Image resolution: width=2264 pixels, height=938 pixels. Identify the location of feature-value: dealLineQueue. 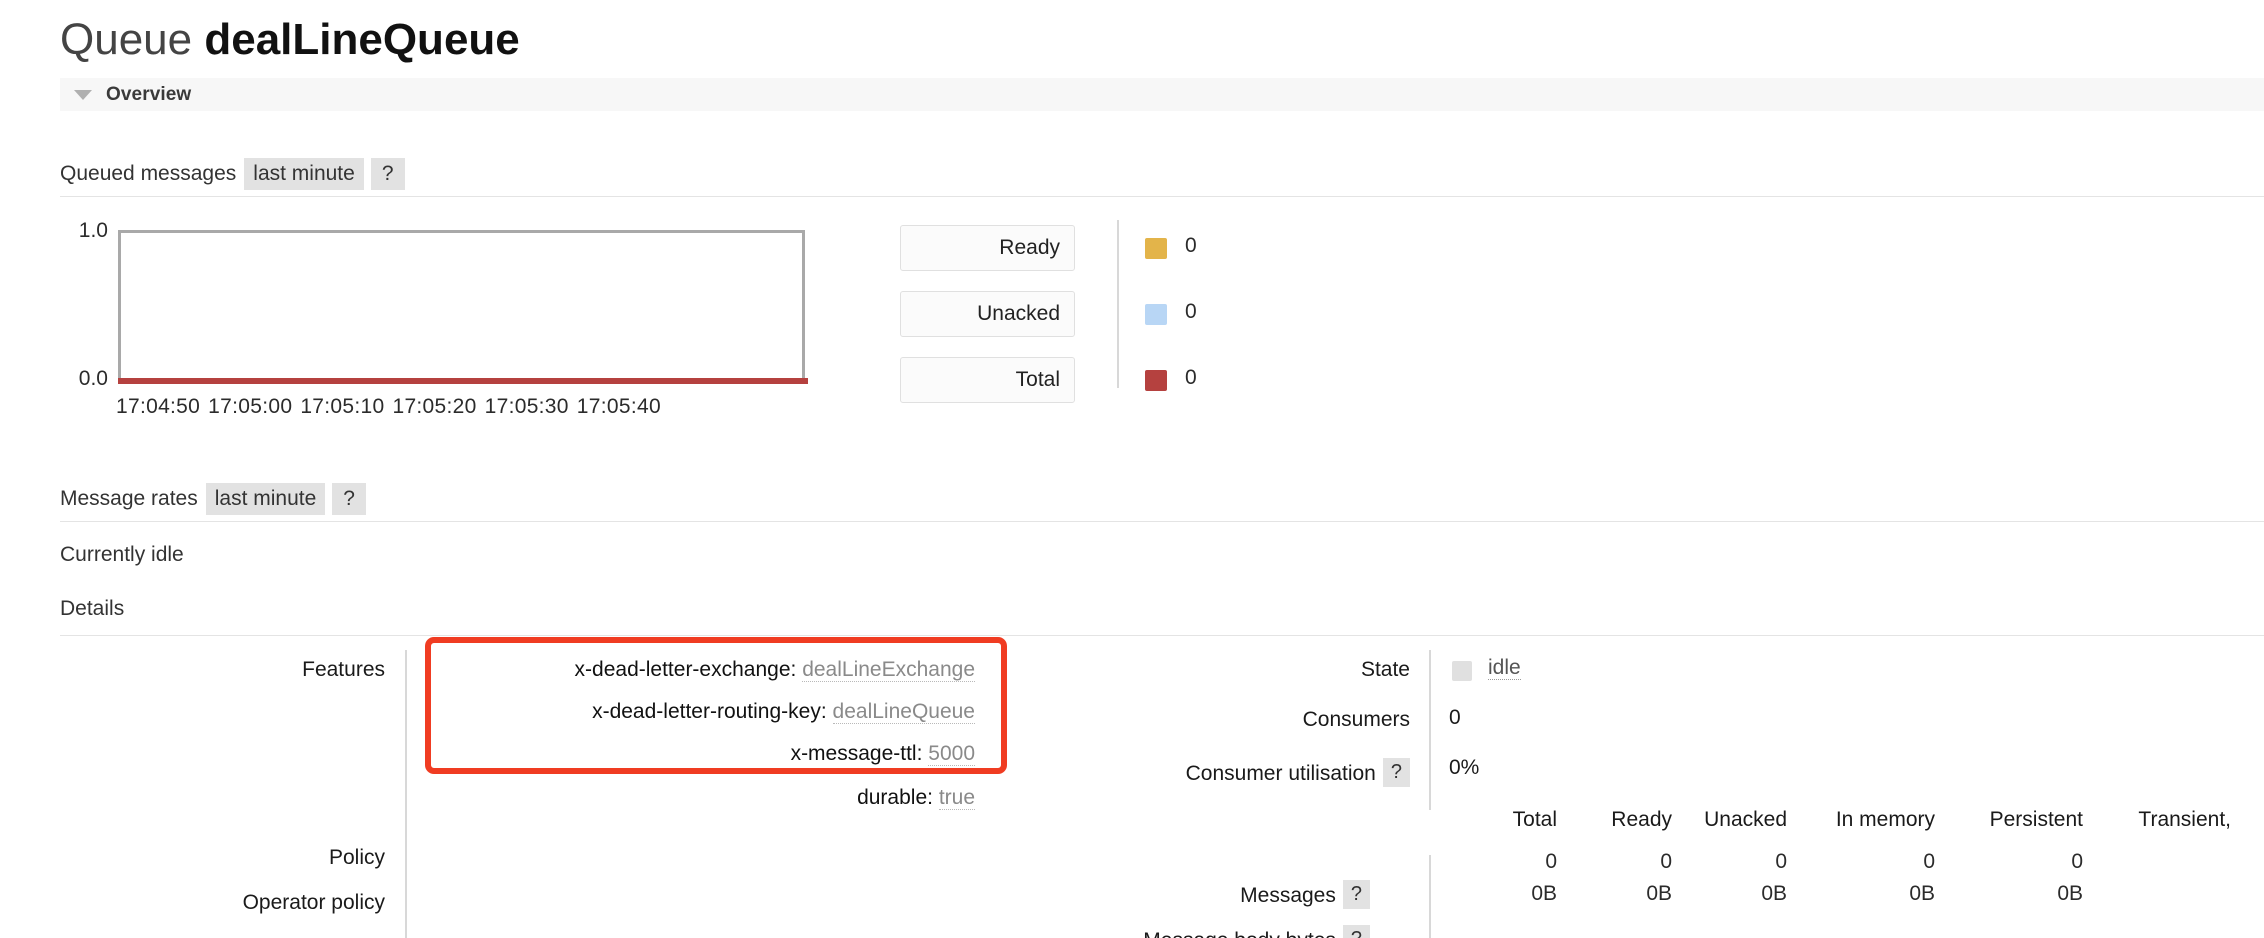
(903, 712).